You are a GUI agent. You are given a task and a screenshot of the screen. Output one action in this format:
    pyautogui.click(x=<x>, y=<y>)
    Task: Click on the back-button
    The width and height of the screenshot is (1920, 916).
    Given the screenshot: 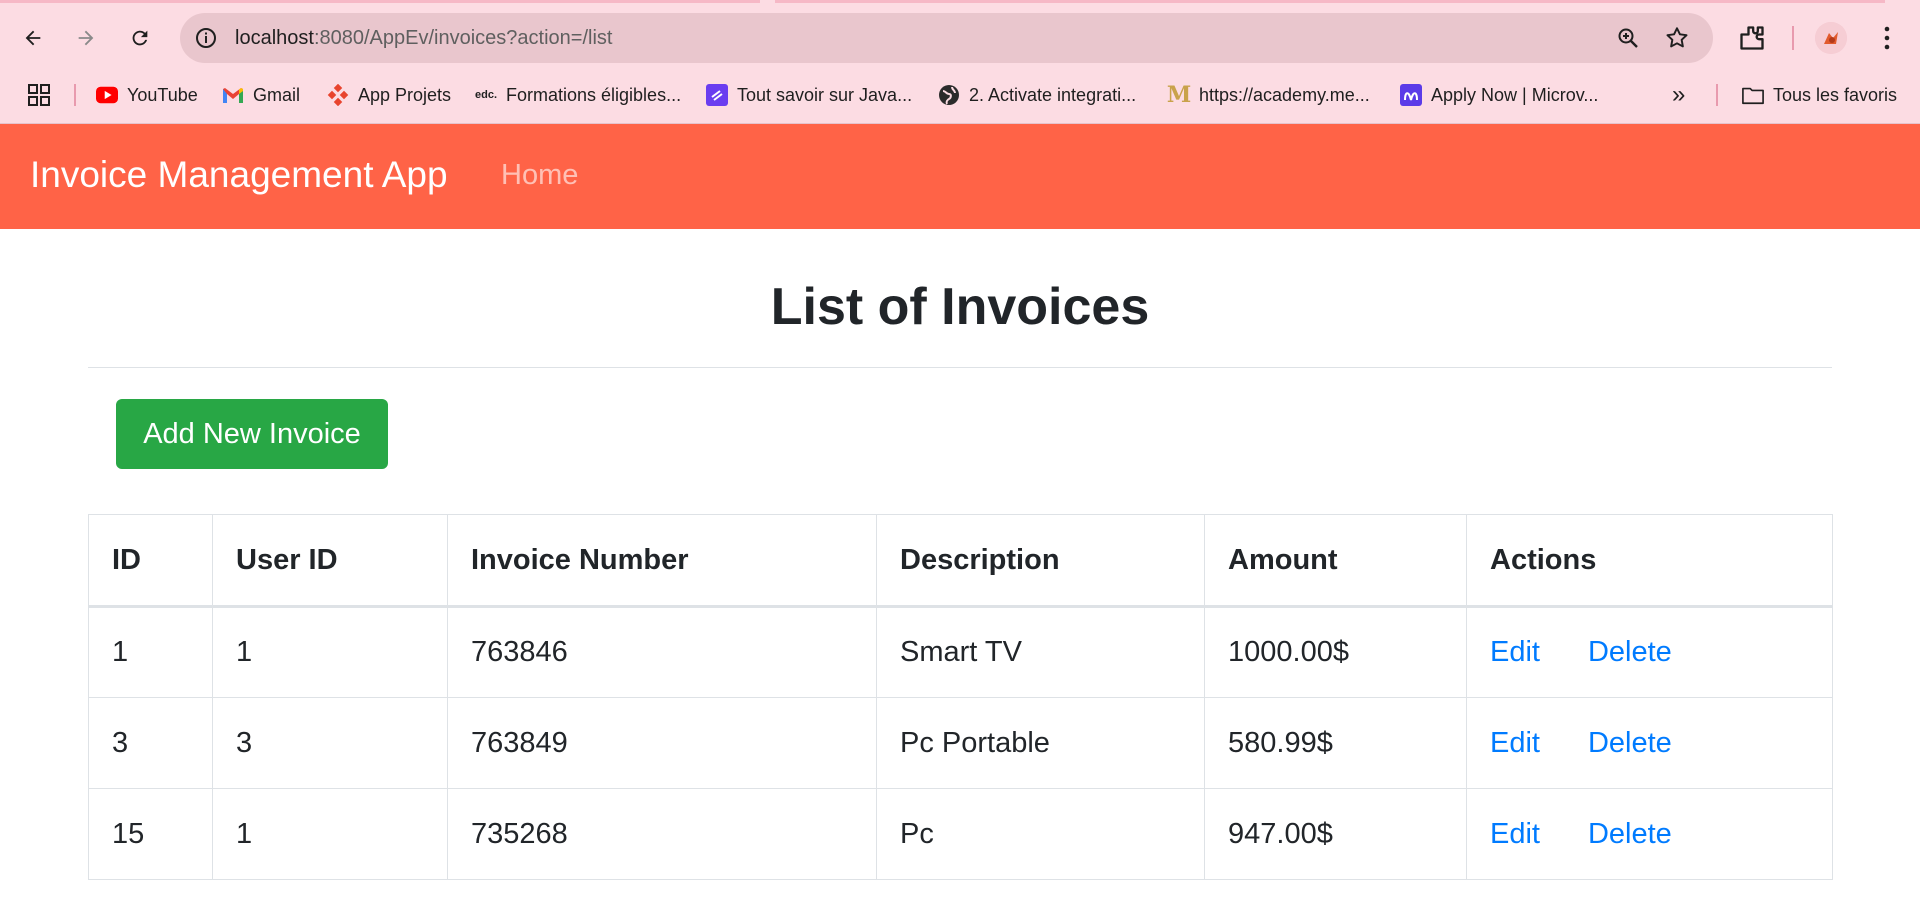 What is the action you would take?
    pyautogui.click(x=33, y=38)
    